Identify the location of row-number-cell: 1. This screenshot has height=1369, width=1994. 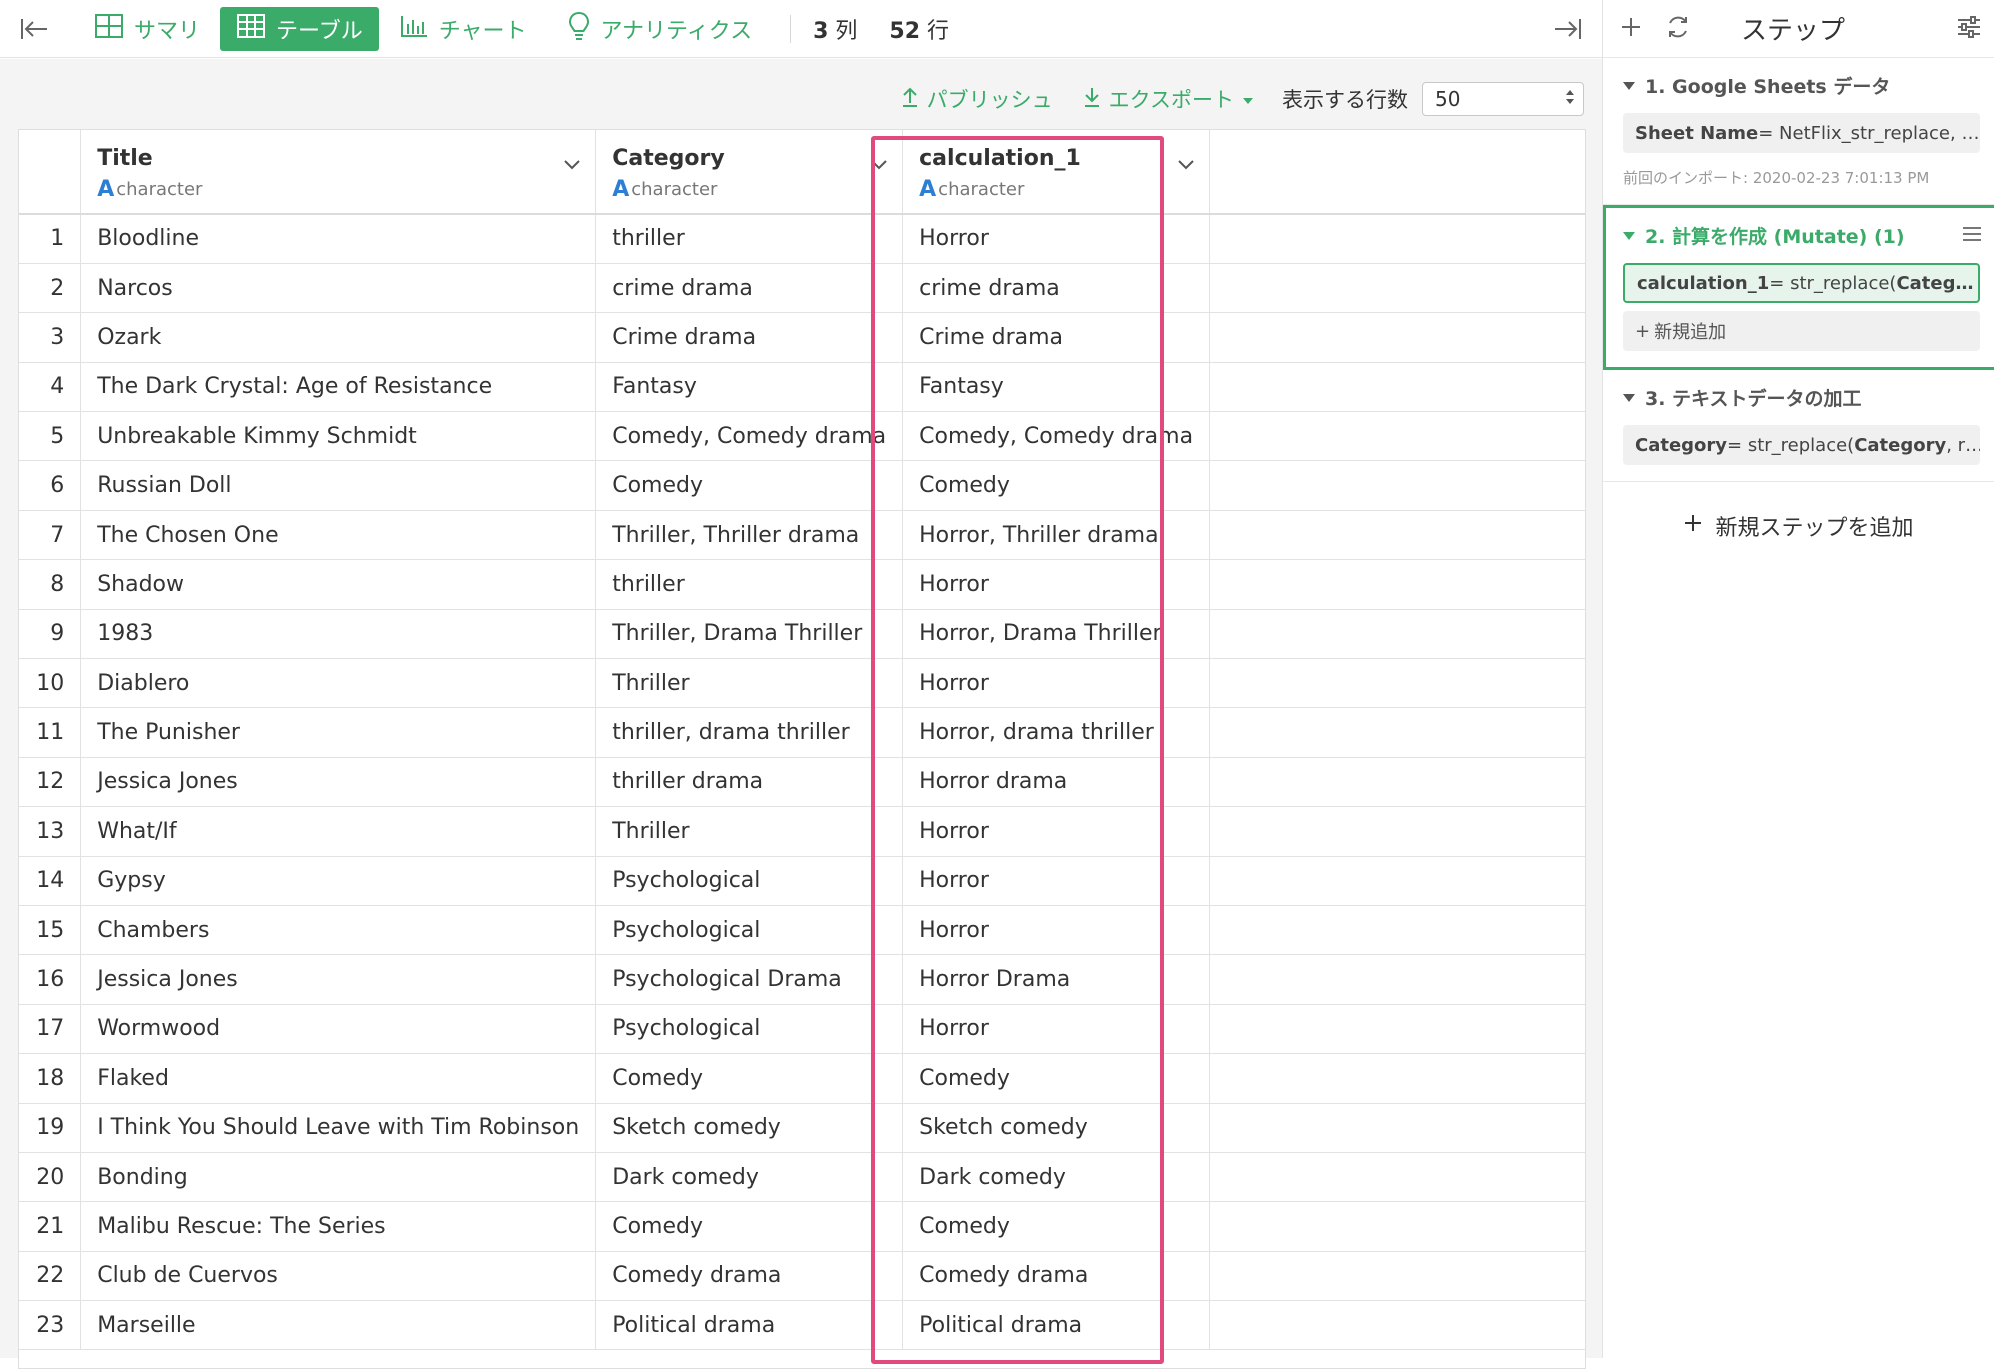
(50, 239).